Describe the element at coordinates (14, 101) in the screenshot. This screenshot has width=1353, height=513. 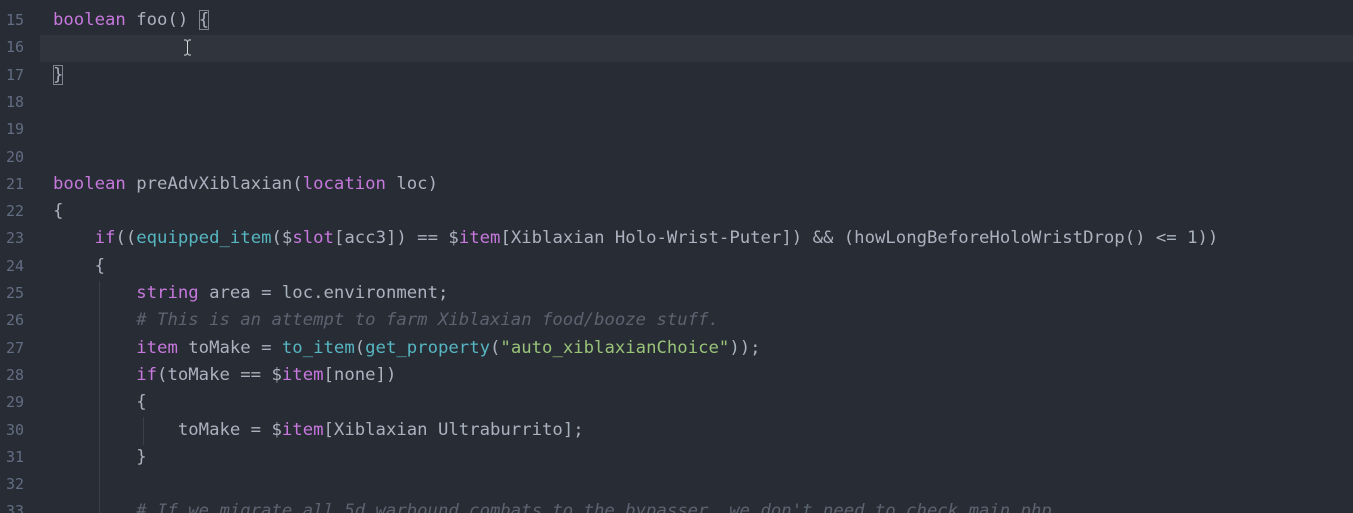
I see `line-number: 18` at that location.